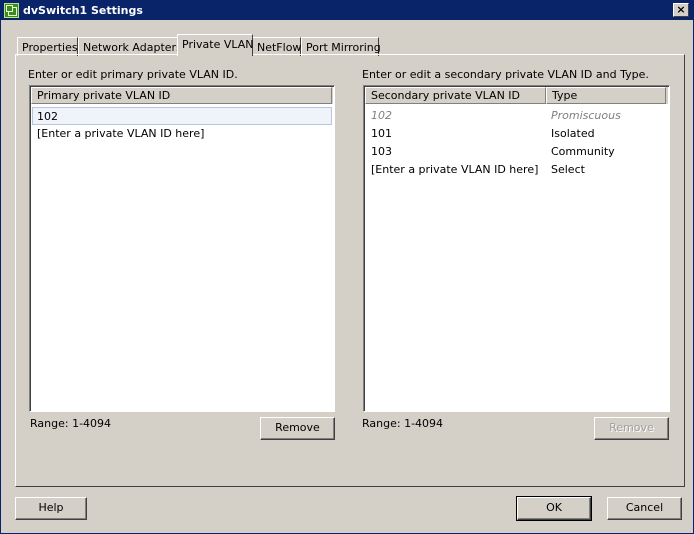  What do you see at coordinates (381, 133) in the screenshot?
I see `secondary-vlan-id-cell: 101` at bounding box center [381, 133].